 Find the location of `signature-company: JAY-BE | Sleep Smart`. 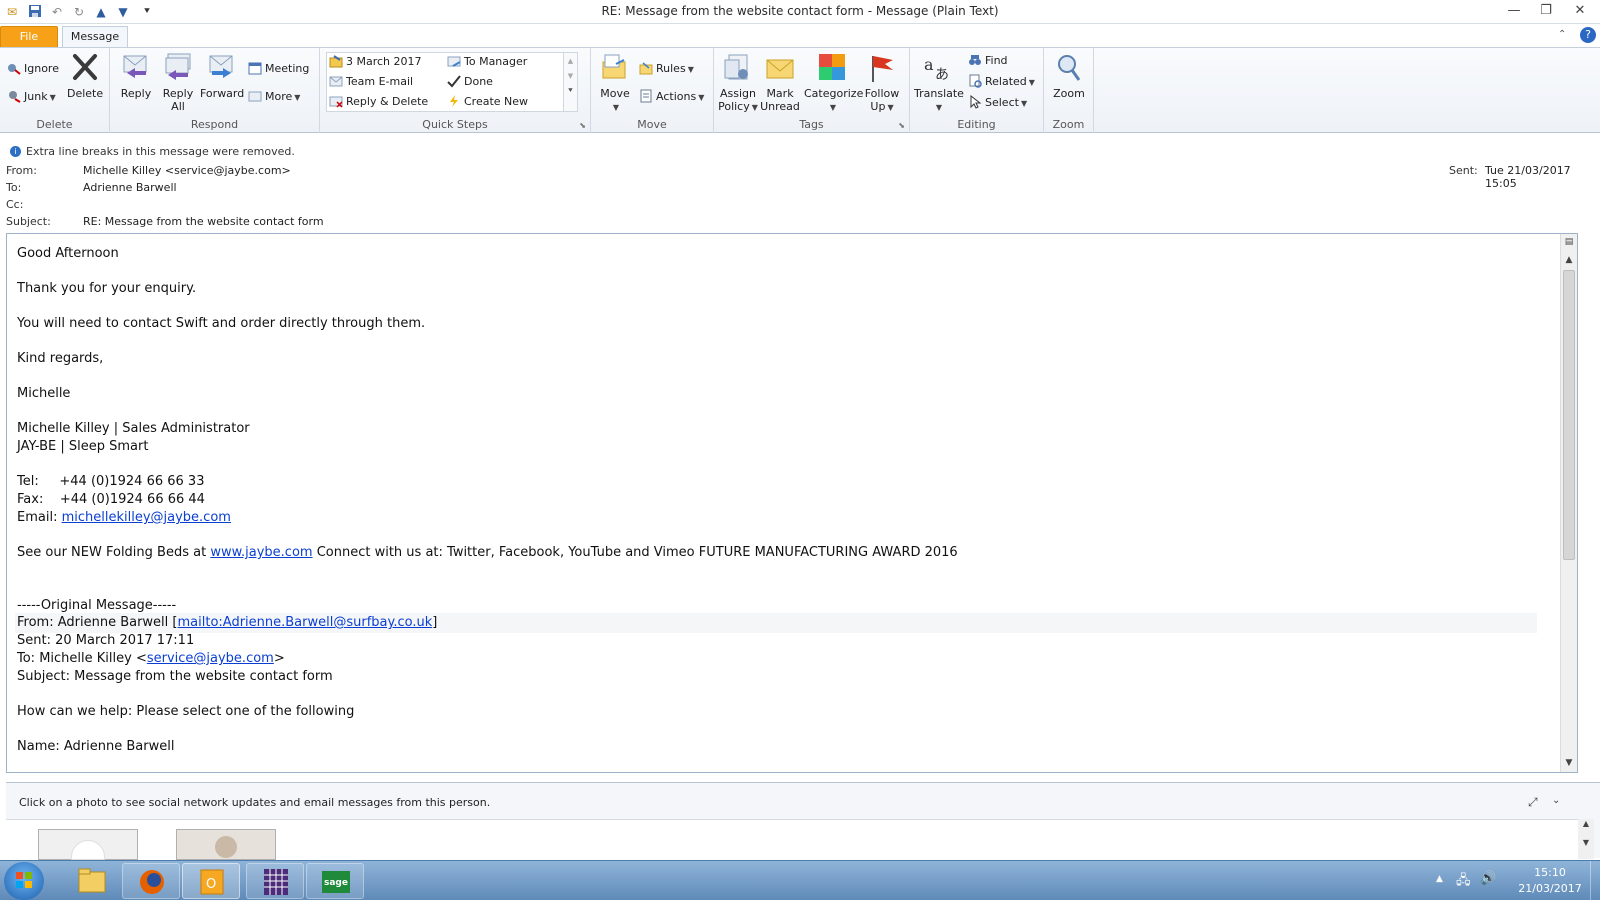

signature-company: JAY-BE | Sleep Smart is located at coordinates (83, 446).